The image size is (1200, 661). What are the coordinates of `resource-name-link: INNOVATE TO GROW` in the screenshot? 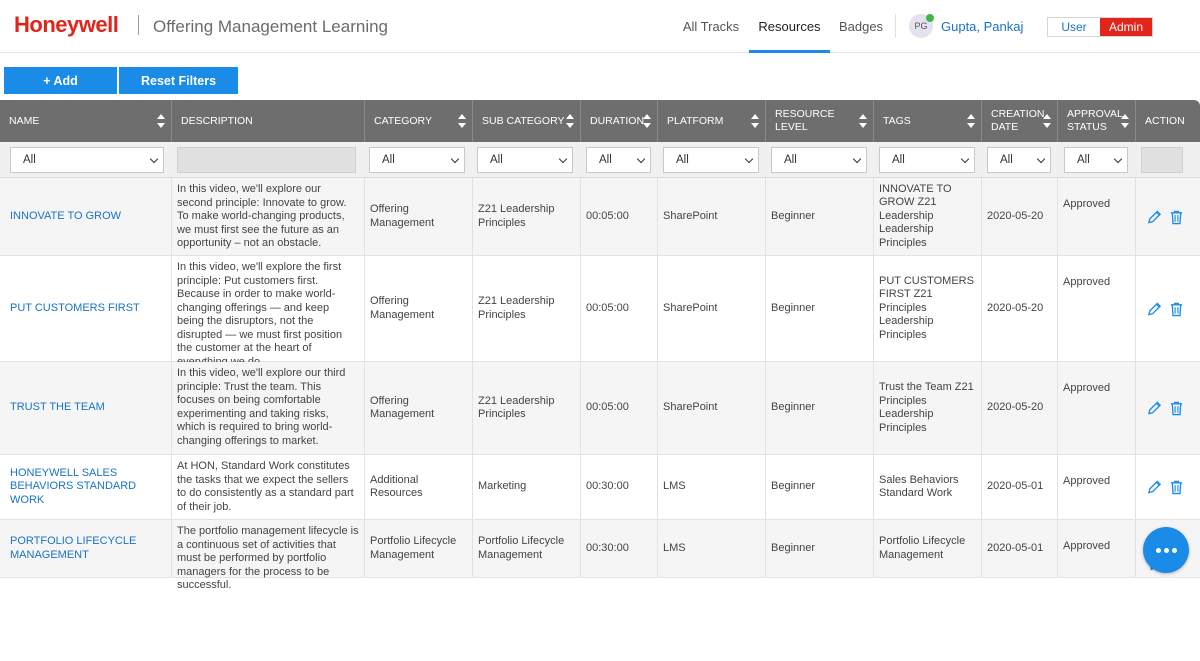 It's located at (86, 216).